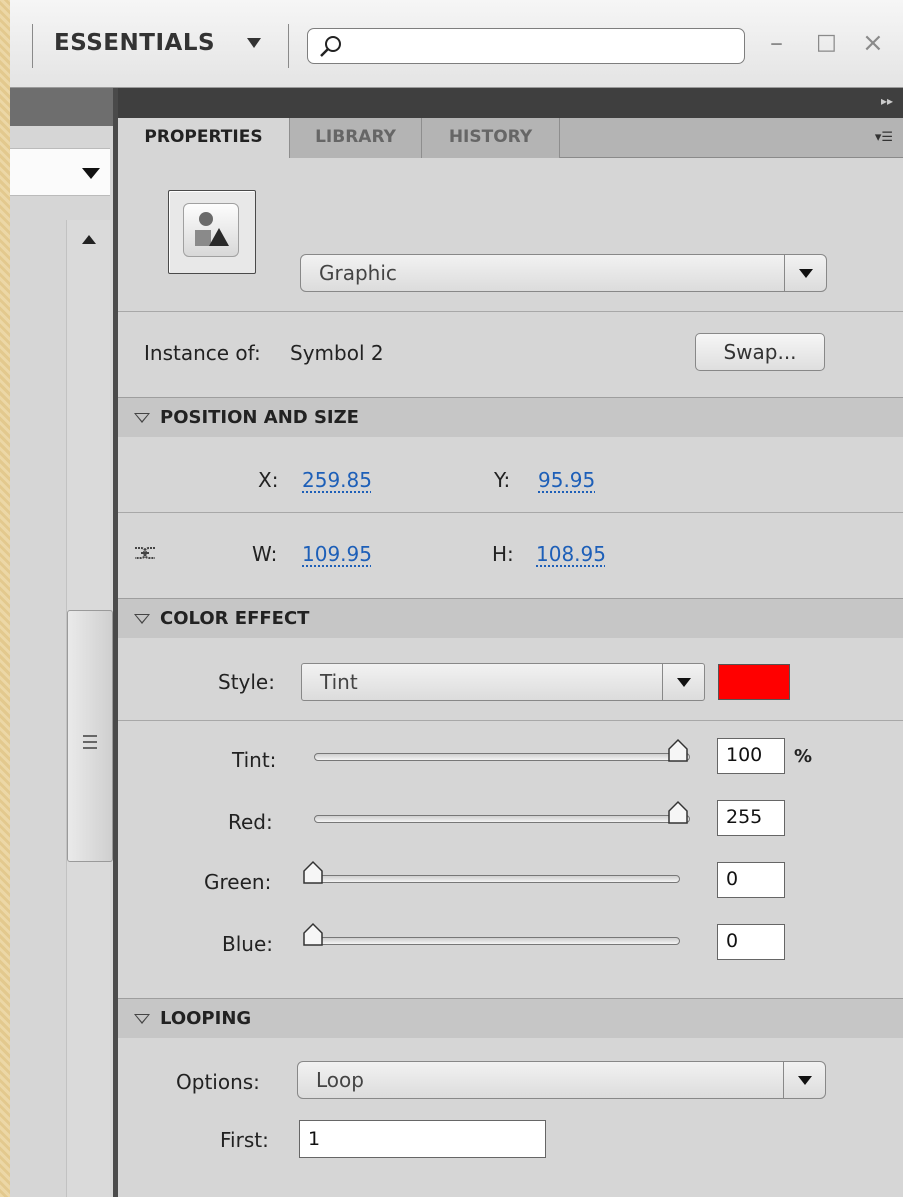  I want to click on scrollbar-thumb, so click(90, 736).